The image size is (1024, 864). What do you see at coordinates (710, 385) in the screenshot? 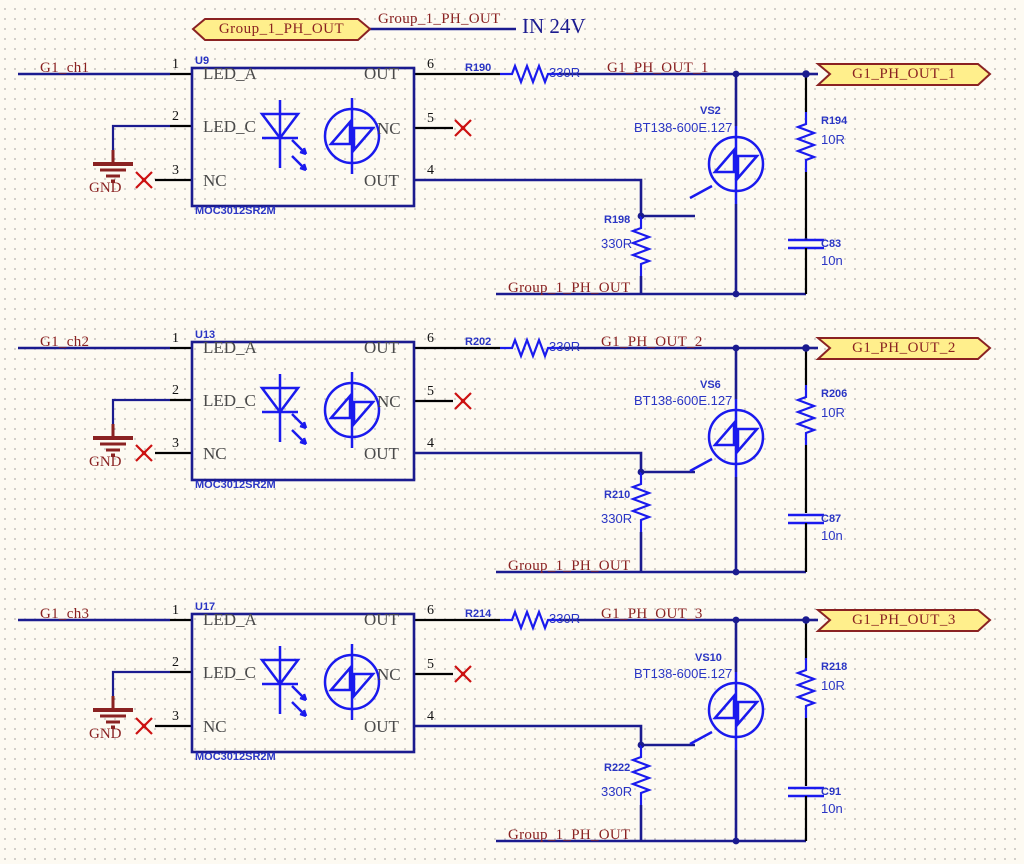
I see `block2-triac-refdes: VS6` at bounding box center [710, 385].